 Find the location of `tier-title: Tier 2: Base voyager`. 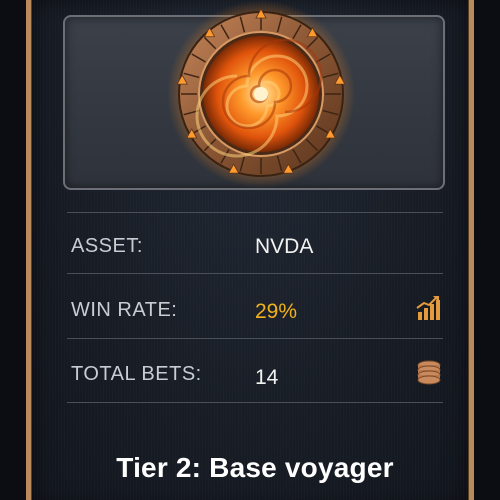

tier-title: Tier 2: Base voyager is located at coordinates (255, 467).